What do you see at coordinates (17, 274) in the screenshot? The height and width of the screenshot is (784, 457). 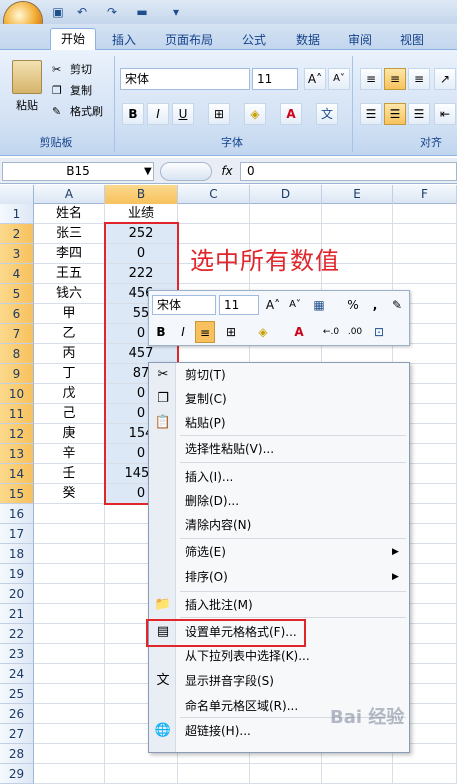 I see `row-header: 4` at bounding box center [17, 274].